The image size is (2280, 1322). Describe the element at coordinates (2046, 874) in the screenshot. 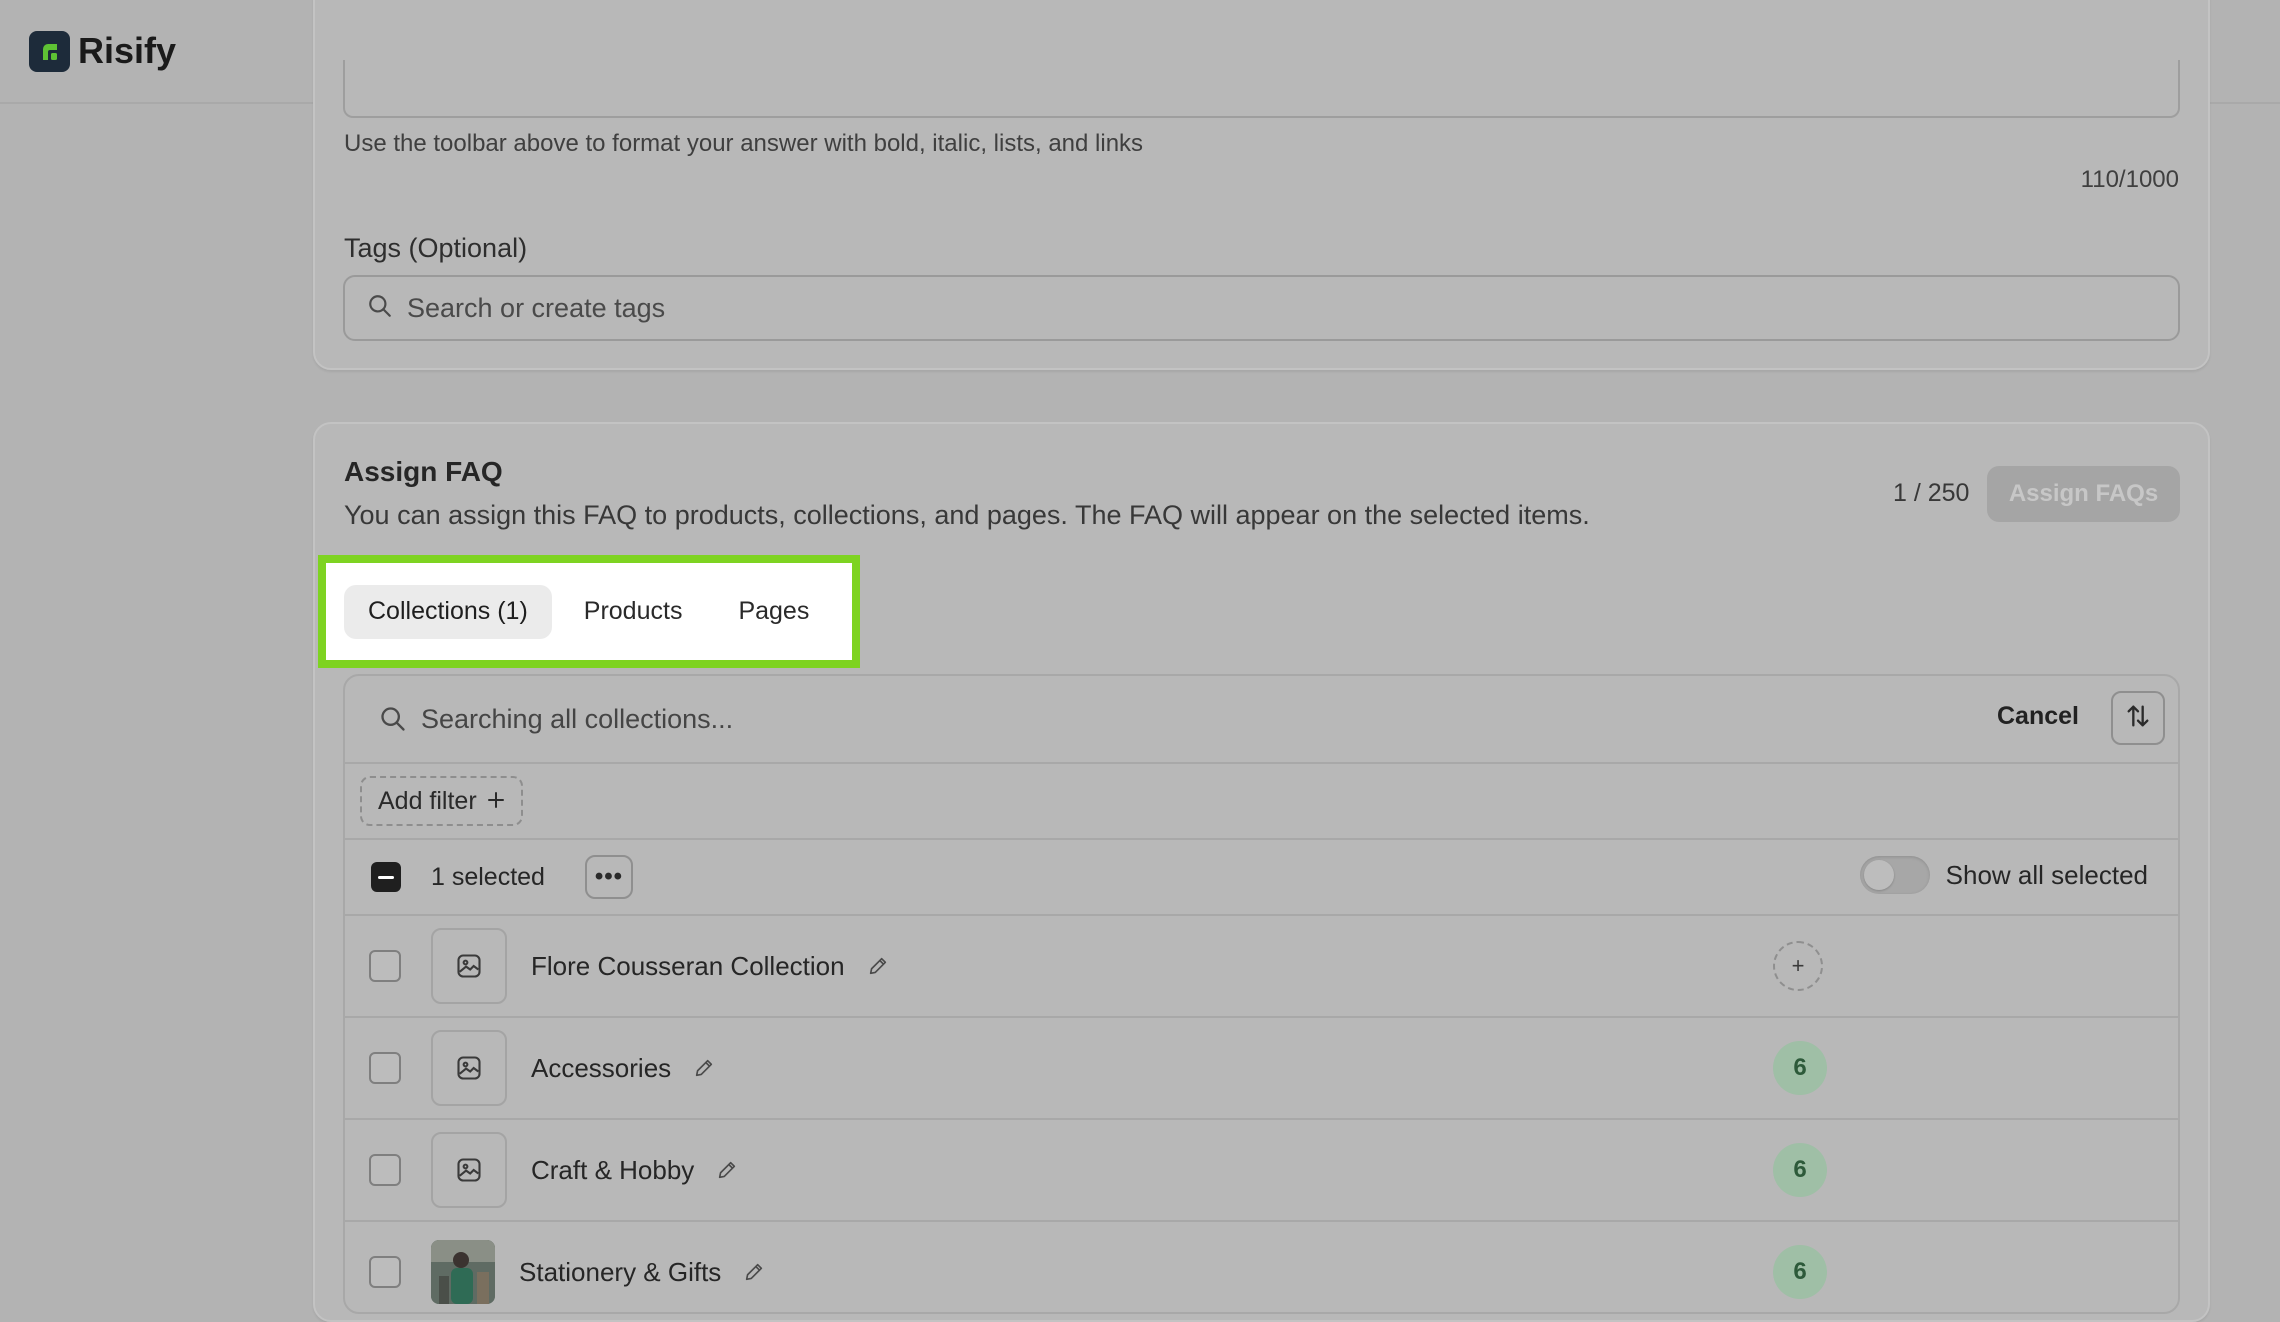

I see `show-all-selected-label: Show all selected` at that location.